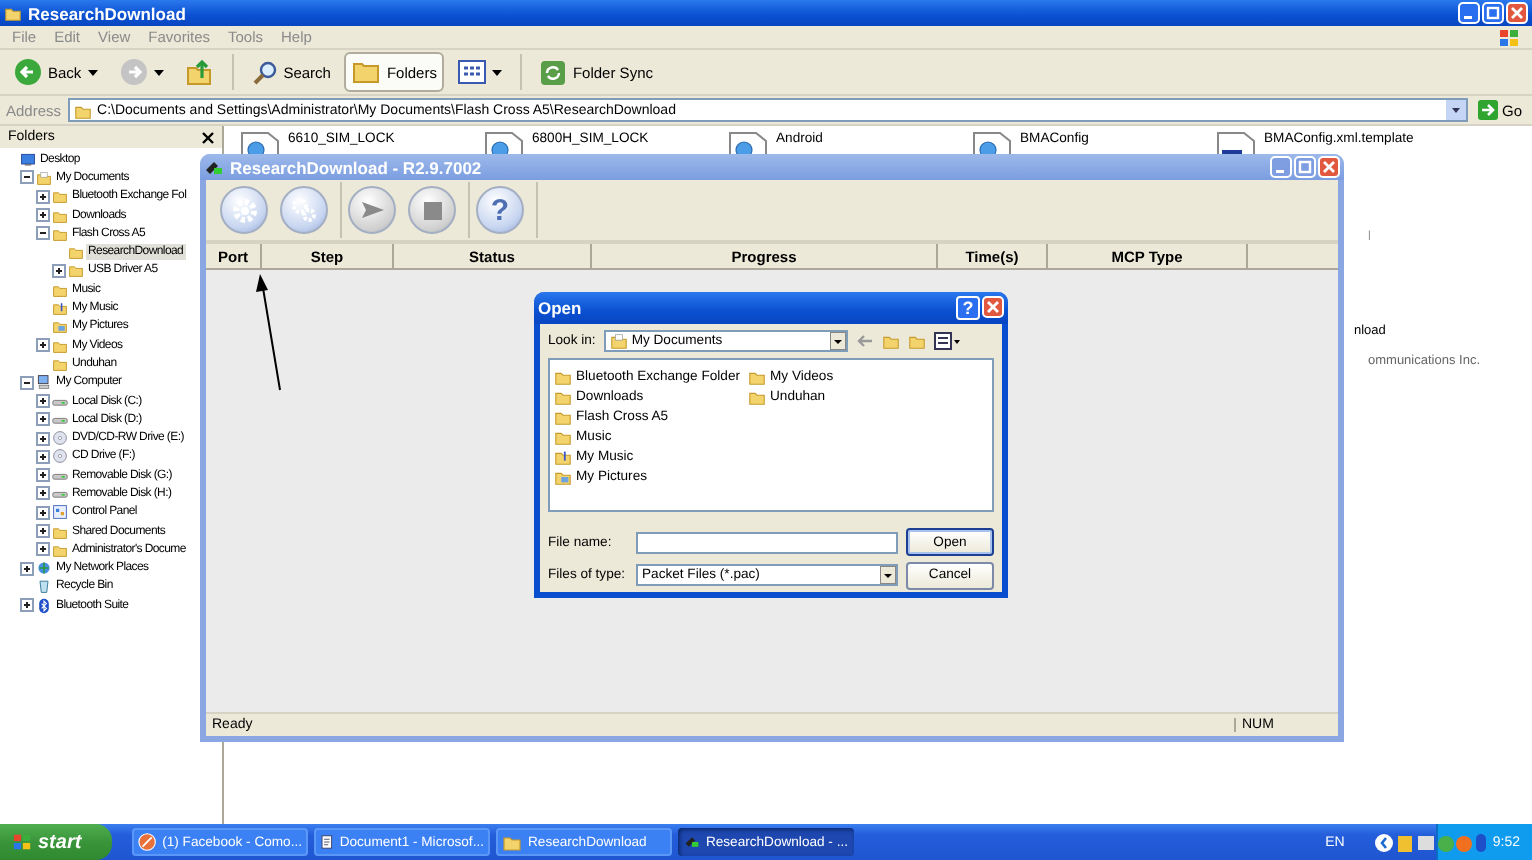  I want to click on tray-icons-drawing, so click(1430, 842).